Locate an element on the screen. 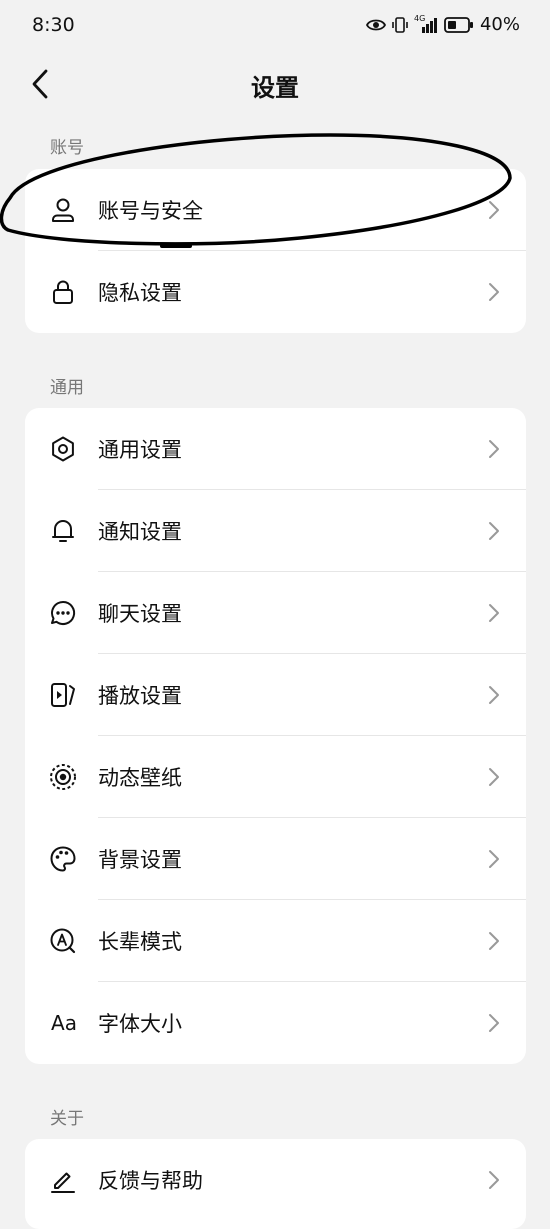 The height and width of the screenshot is (1229, 550). network-type: 4G is located at coordinates (419, 18).